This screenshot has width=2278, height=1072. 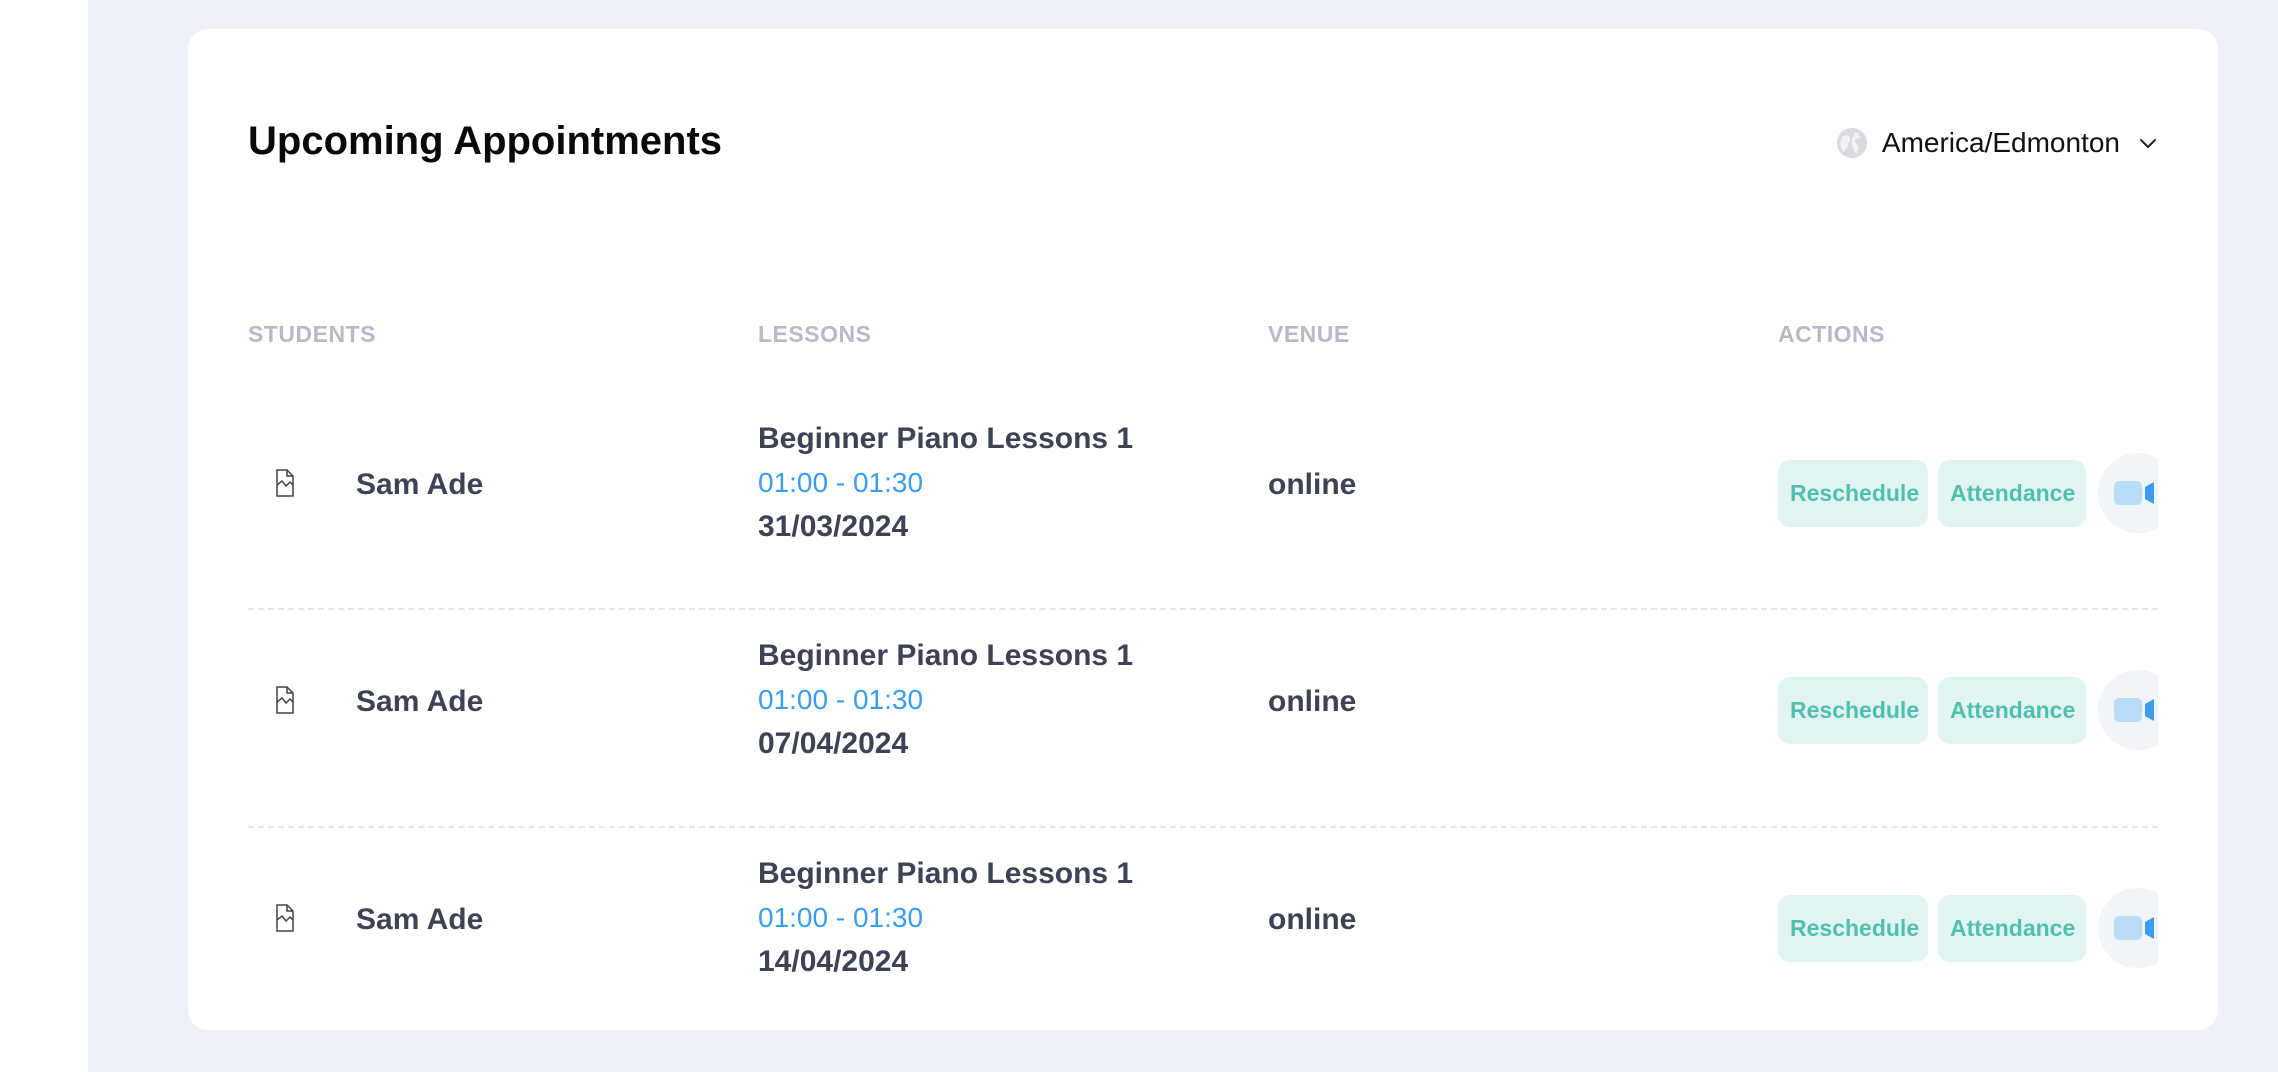 I want to click on column-header-actions: ACTIONS, so click(x=1831, y=334).